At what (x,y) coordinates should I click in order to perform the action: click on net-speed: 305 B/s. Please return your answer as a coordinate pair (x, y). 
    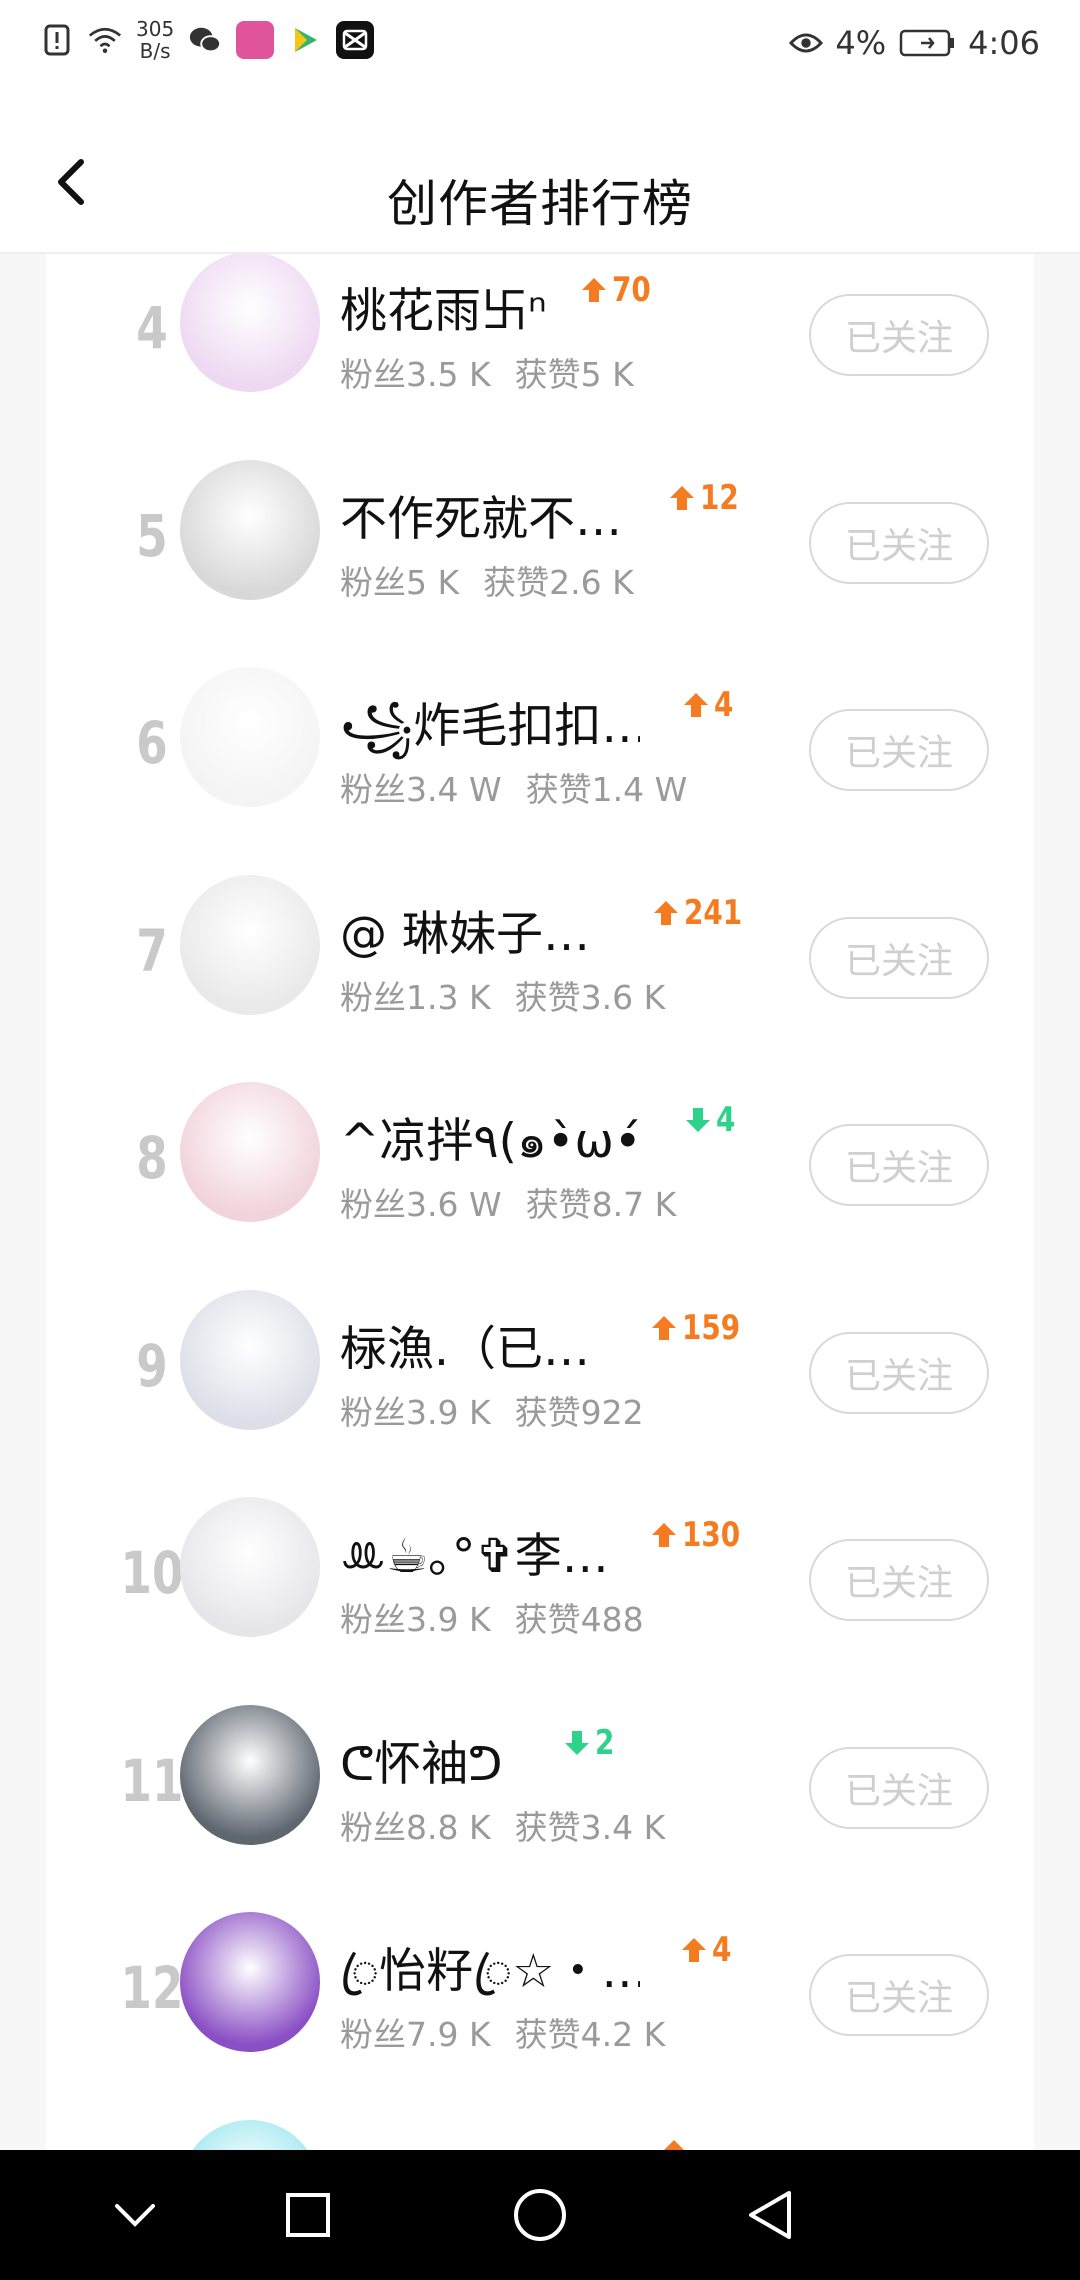
    Looking at the image, I should click on (155, 40).